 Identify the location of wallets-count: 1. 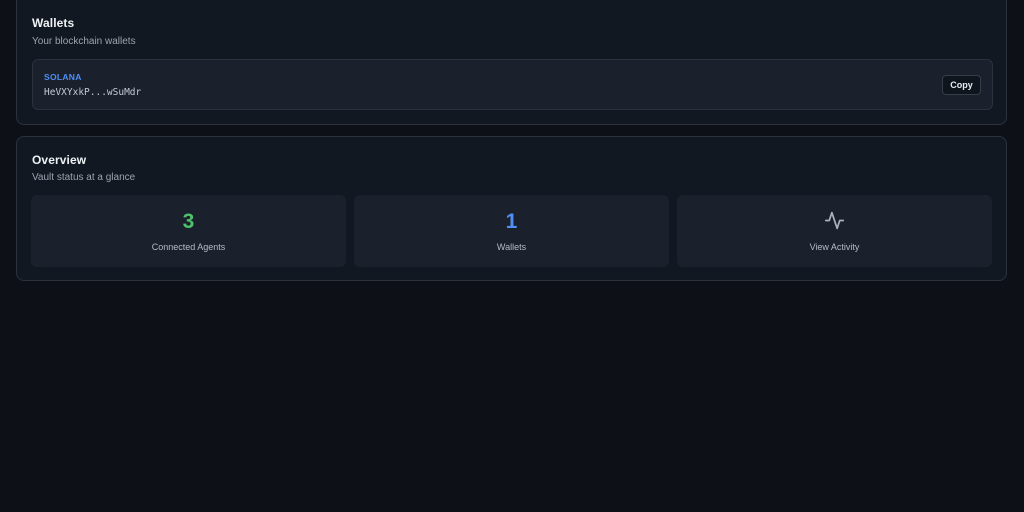
(511, 221).